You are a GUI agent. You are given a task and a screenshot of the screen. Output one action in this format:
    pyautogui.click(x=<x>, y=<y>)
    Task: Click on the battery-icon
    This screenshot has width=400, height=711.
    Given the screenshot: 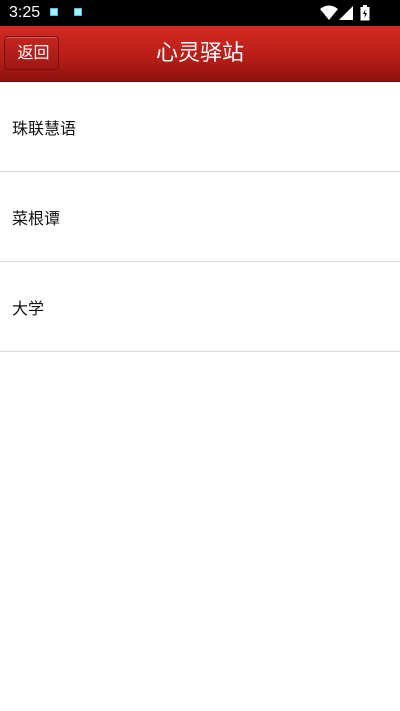 What is the action you would take?
    pyautogui.click(x=365, y=13)
    